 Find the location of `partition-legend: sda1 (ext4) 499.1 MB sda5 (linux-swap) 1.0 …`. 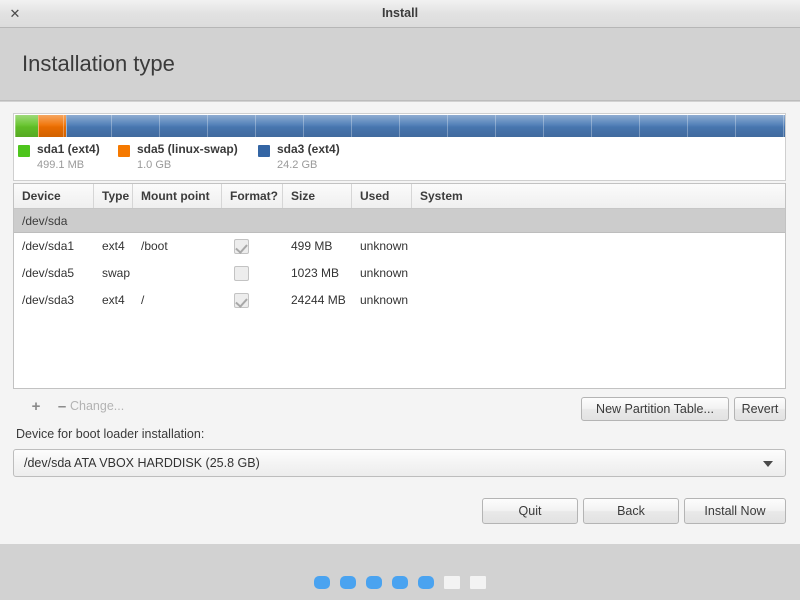

partition-legend: sda1 (ext4) 499.1 MB sda5 (linux-swap) 1.0 … is located at coordinates (398, 161).